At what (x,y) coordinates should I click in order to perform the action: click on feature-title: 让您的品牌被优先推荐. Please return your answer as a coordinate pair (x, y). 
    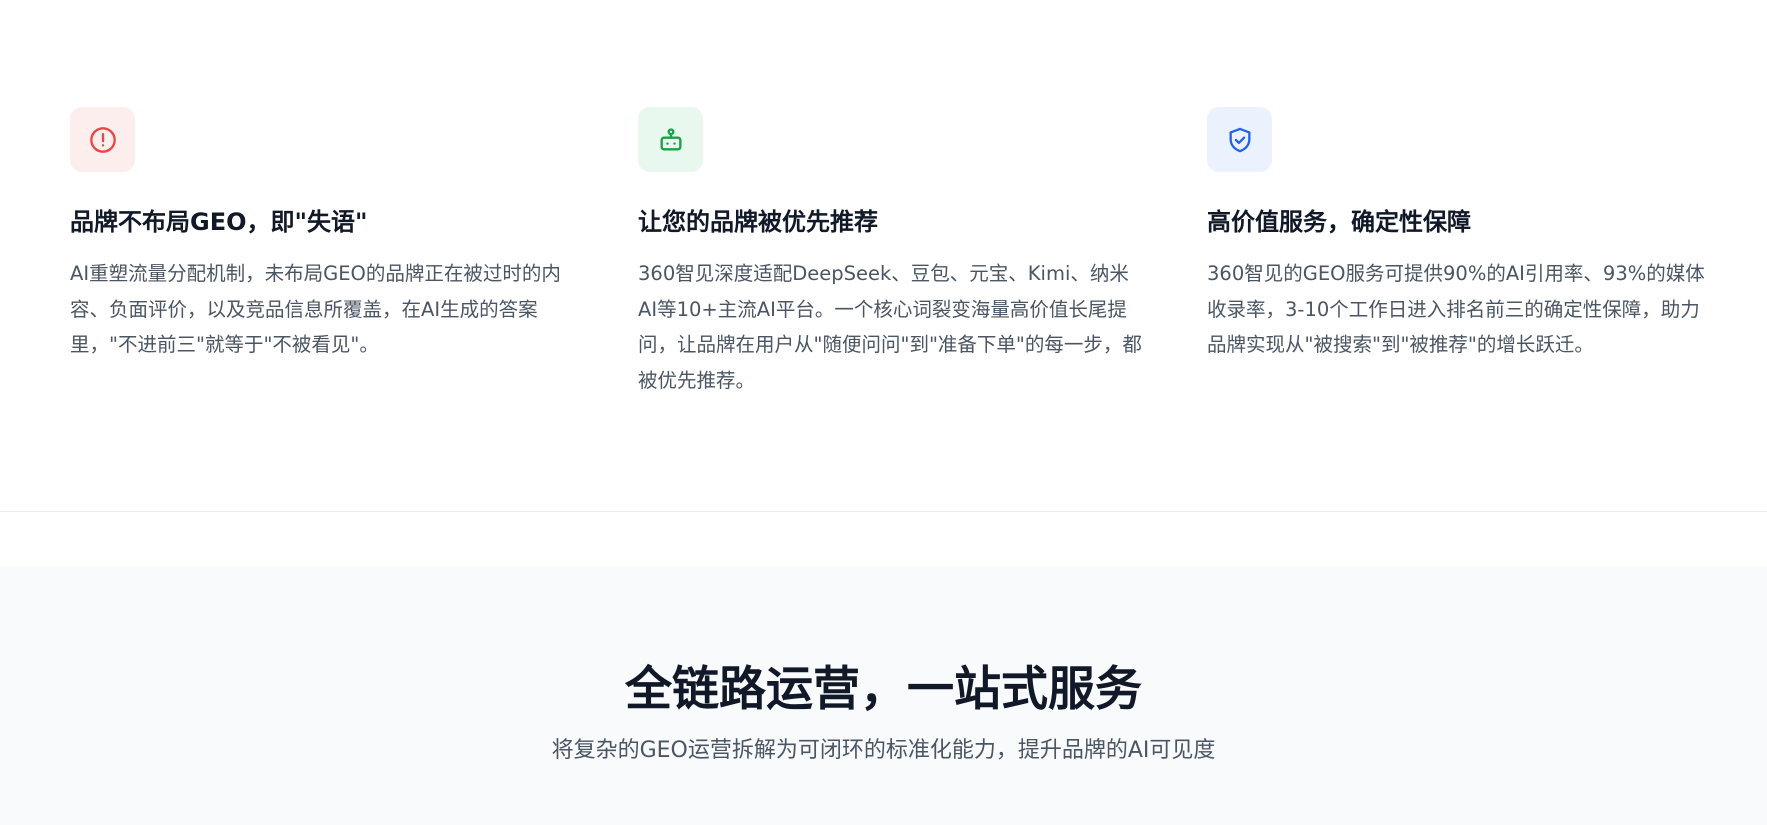
    Looking at the image, I should click on (758, 222).